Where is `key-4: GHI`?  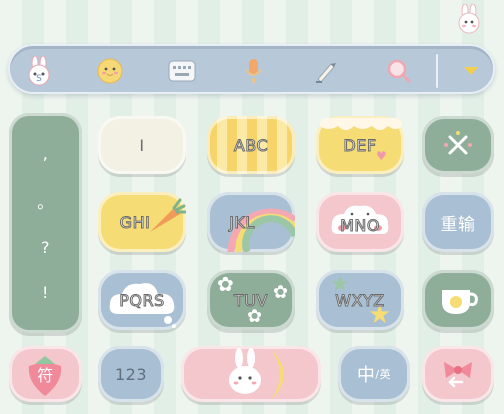
key-4: GHI is located at coordinates (142, 222).